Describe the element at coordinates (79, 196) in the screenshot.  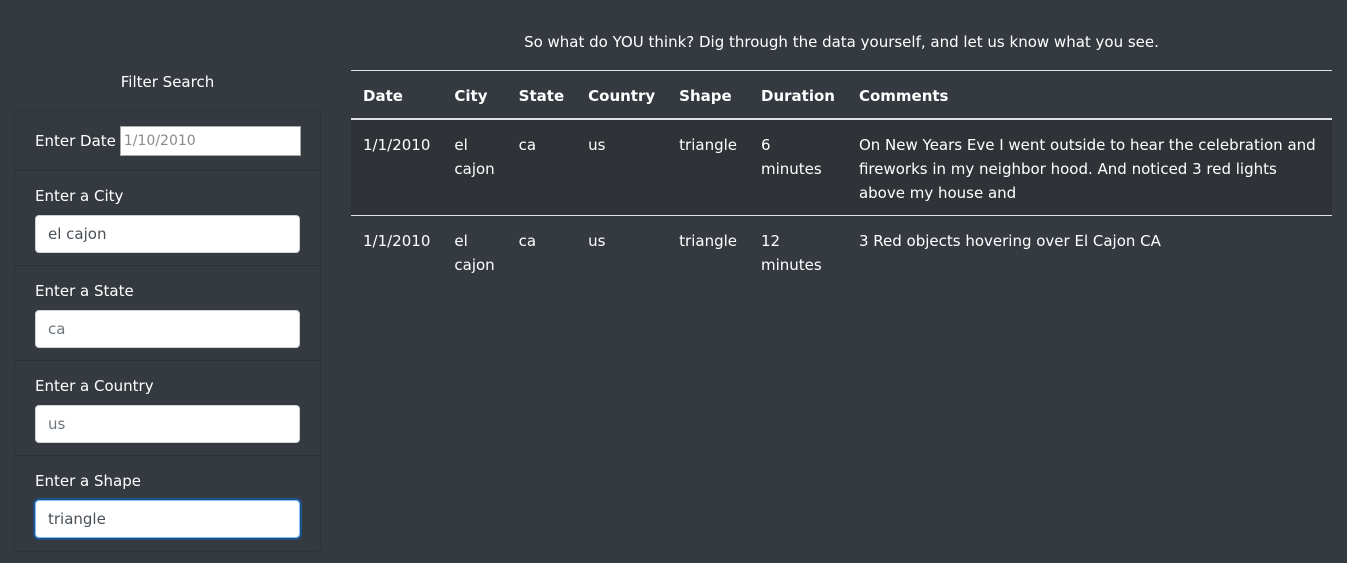
I see `city-label: Enter a City` at that location.